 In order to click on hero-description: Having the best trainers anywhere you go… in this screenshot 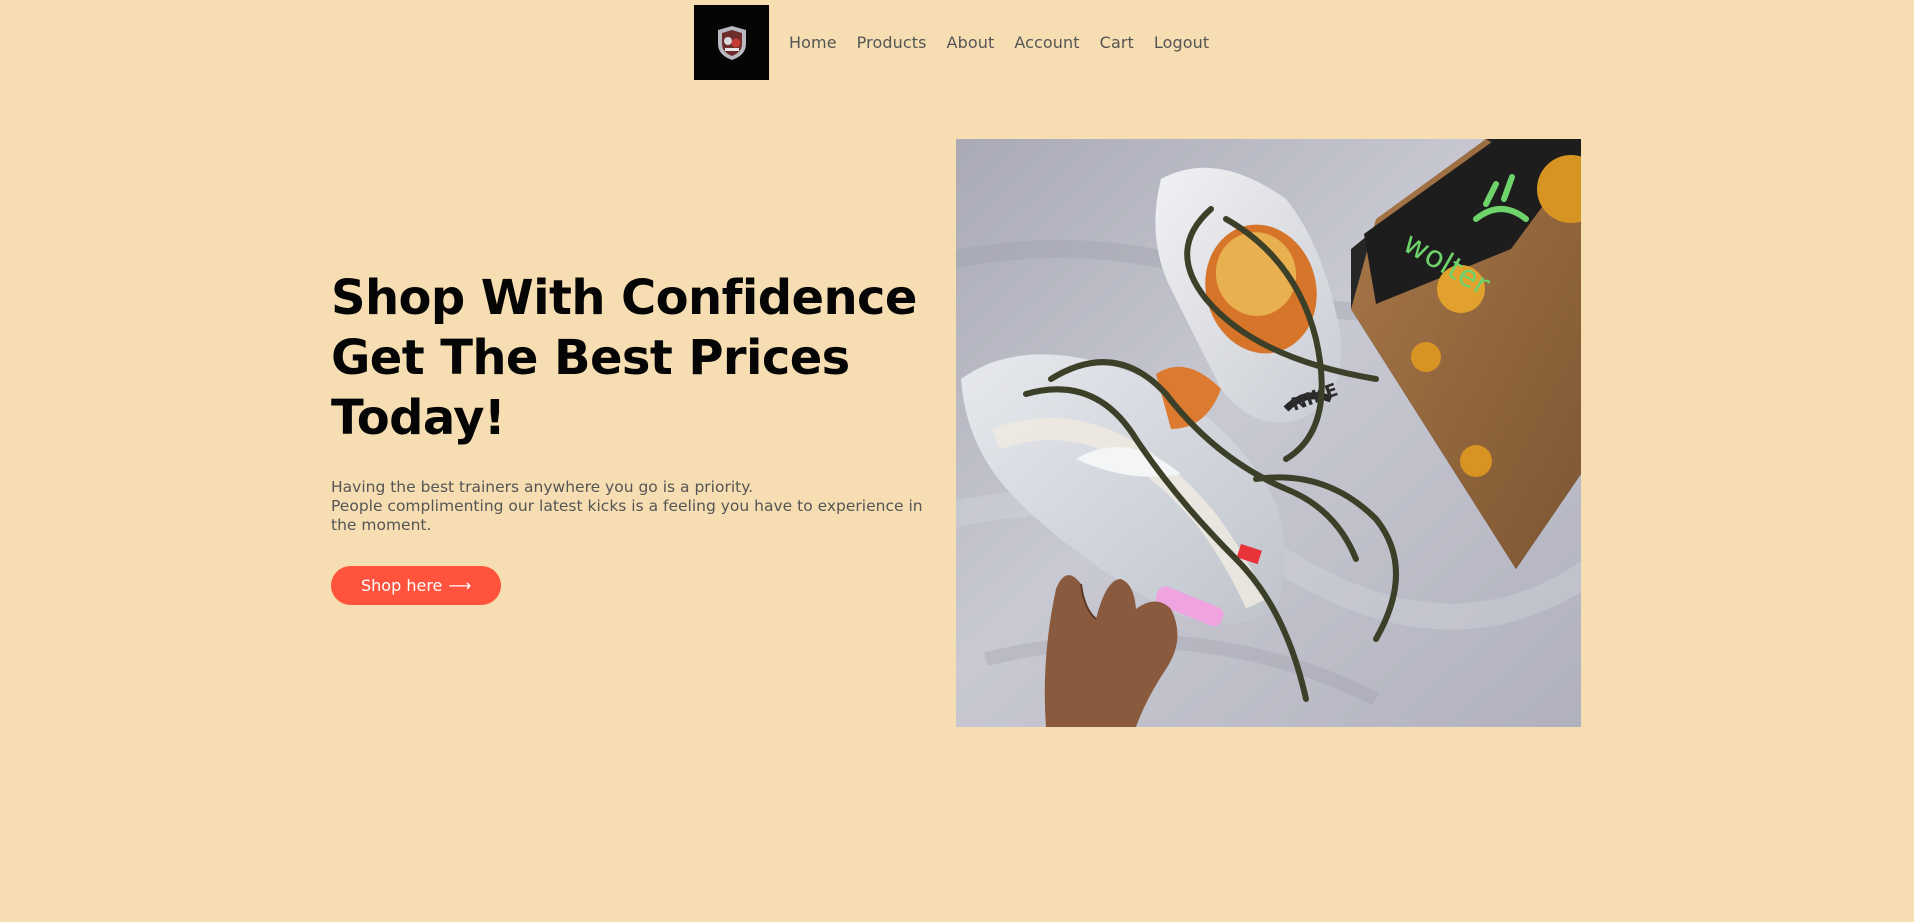, I will do `click(631, 506)`.